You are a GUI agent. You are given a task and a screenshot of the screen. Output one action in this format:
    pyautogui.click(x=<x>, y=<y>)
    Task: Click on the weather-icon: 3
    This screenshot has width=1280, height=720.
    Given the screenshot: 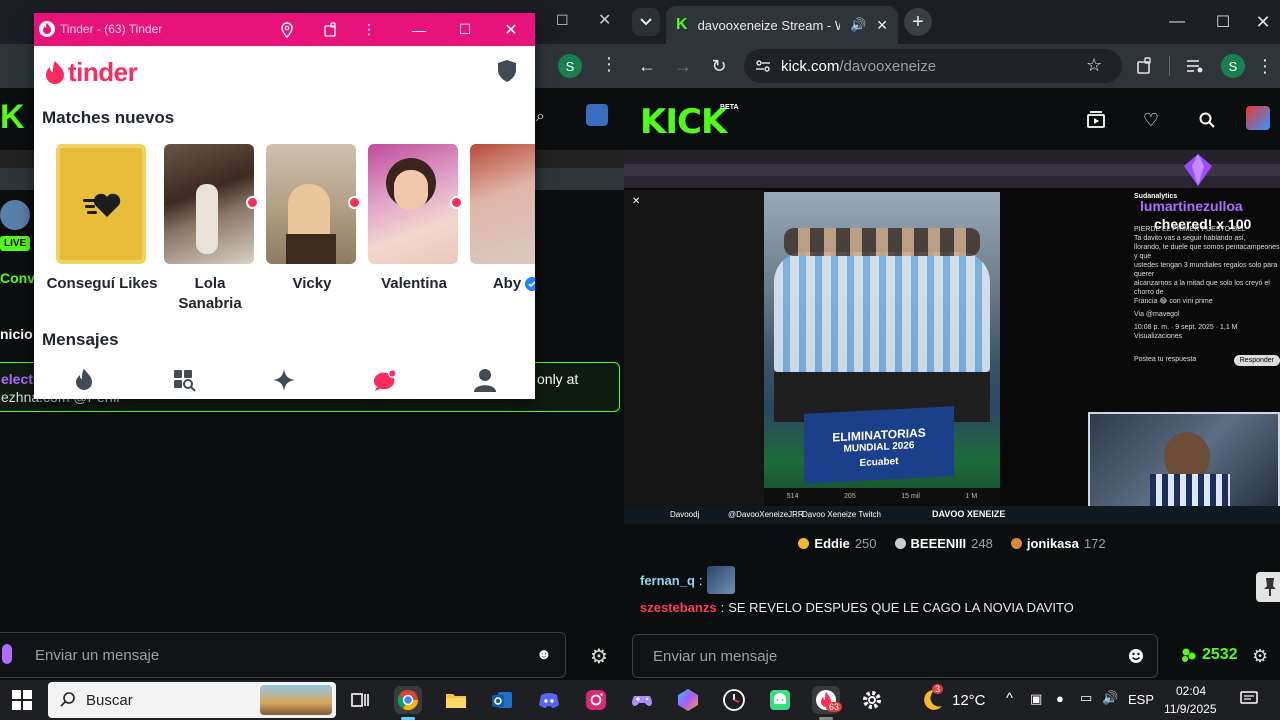 What is the action you would take?
    pyautogui.click(x=933, y=698)
    